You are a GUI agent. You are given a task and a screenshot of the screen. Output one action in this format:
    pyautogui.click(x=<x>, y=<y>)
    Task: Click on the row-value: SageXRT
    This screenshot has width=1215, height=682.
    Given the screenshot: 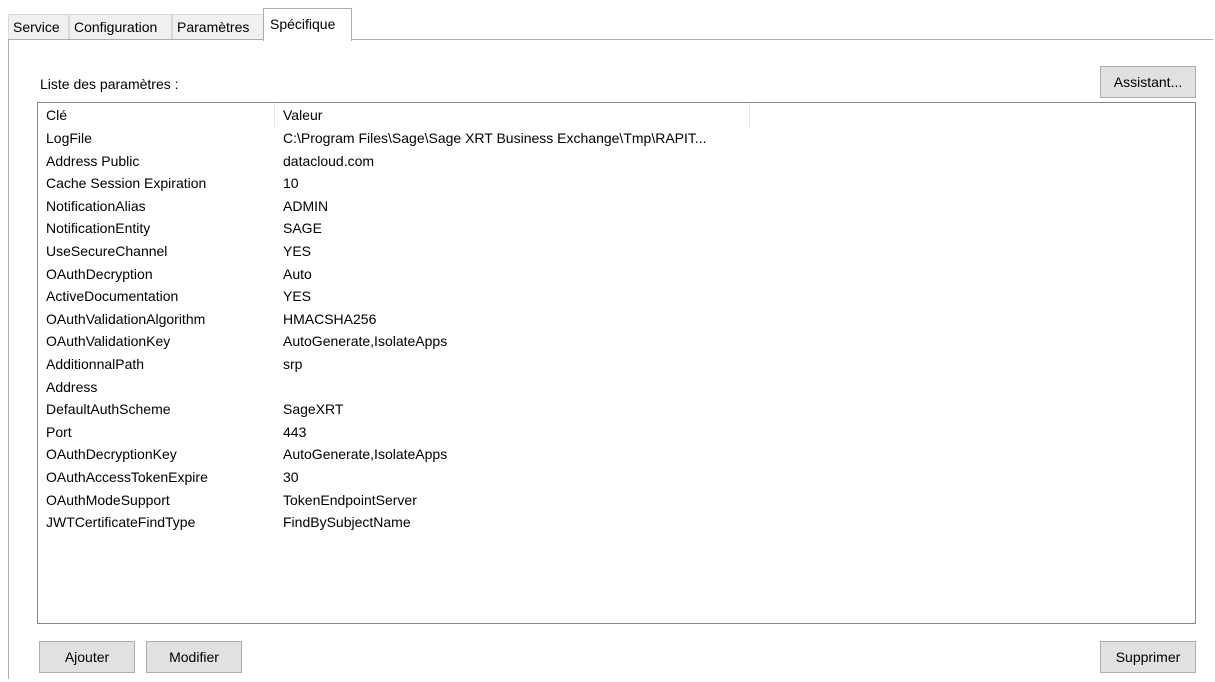 What is the action you would take?
    pyautogui.click(x=313, y=409)
    